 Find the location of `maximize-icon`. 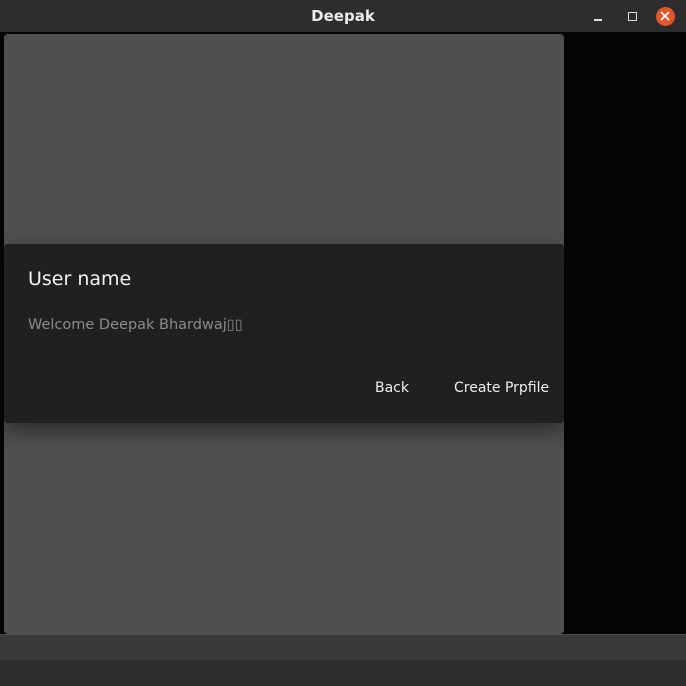

maximize-icon is located at coordinates (632, 16).